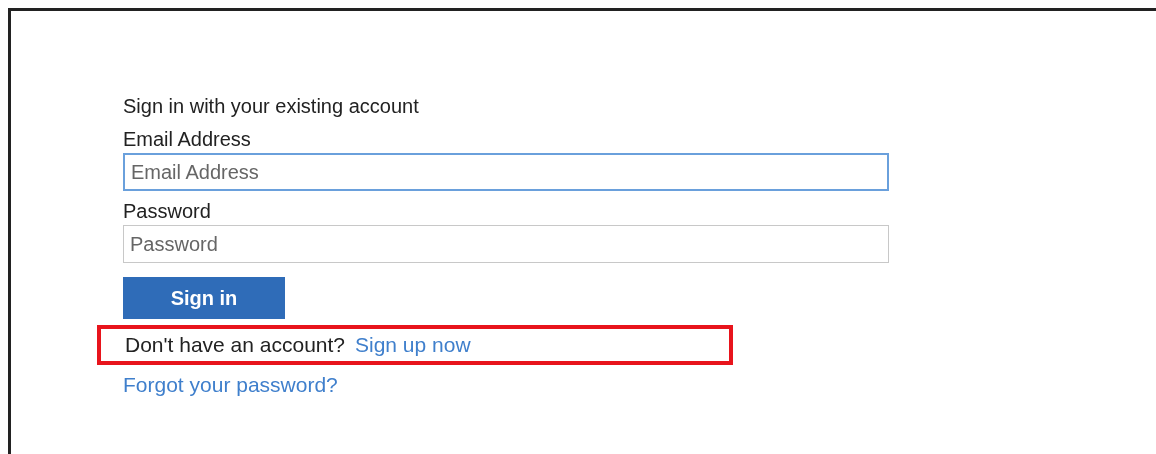 This screenshot has width=1156, height=454. What do you see at coordinates (204, 298) in the screenshot?
I see `sign-in-button: Sign in` at bounding box center [204, 298].